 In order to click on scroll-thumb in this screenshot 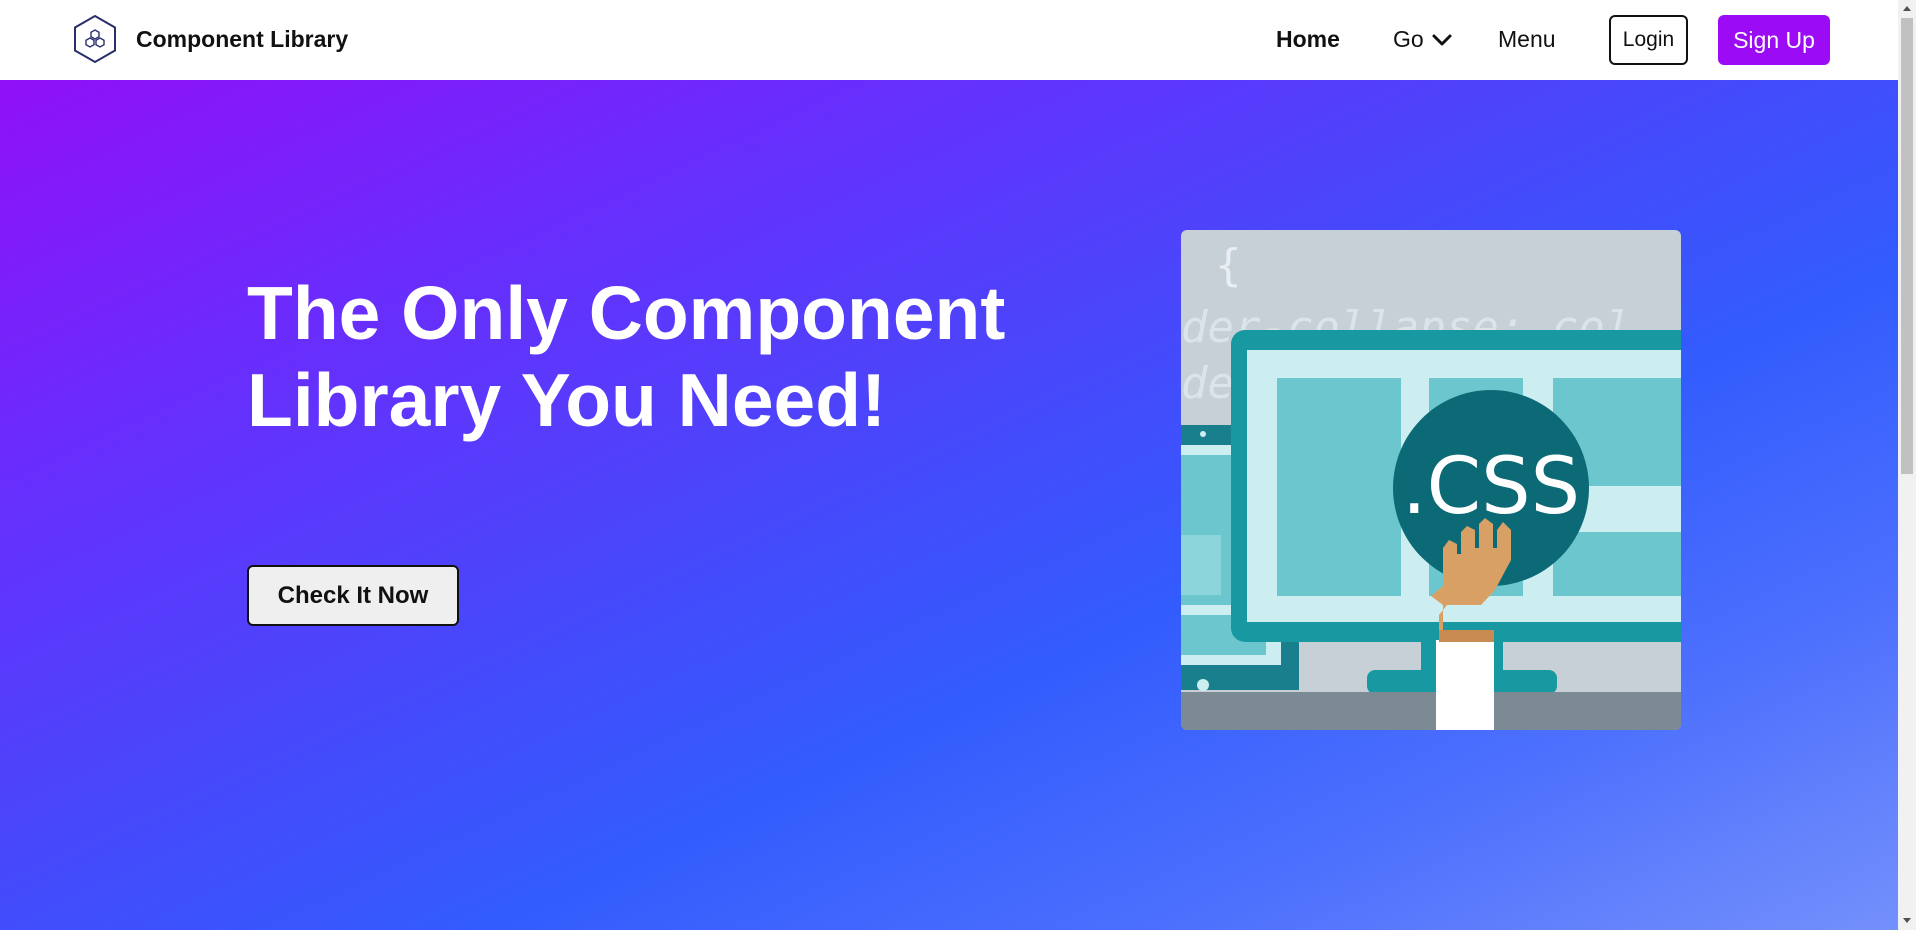, I will do `click(1907, 246)`.